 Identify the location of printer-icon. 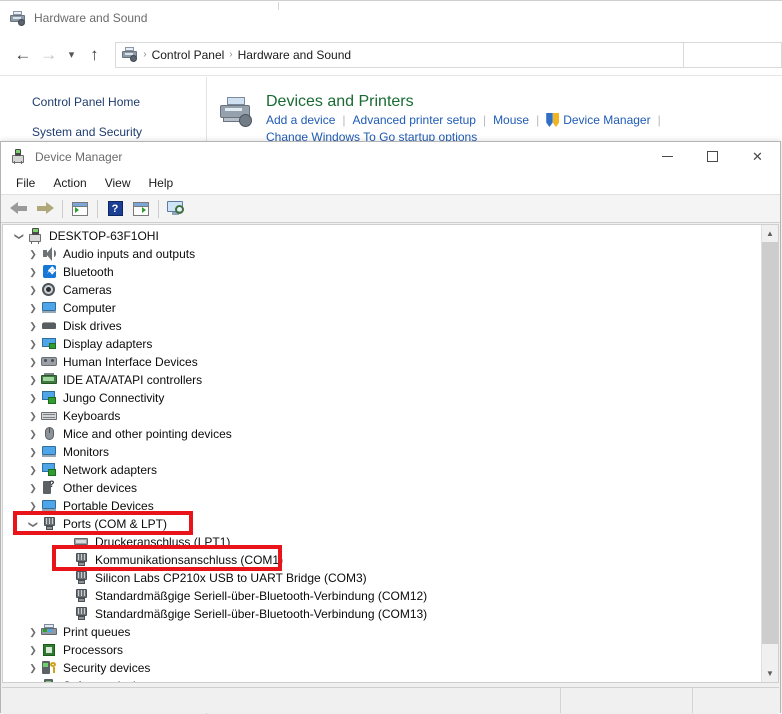
(18, 18).